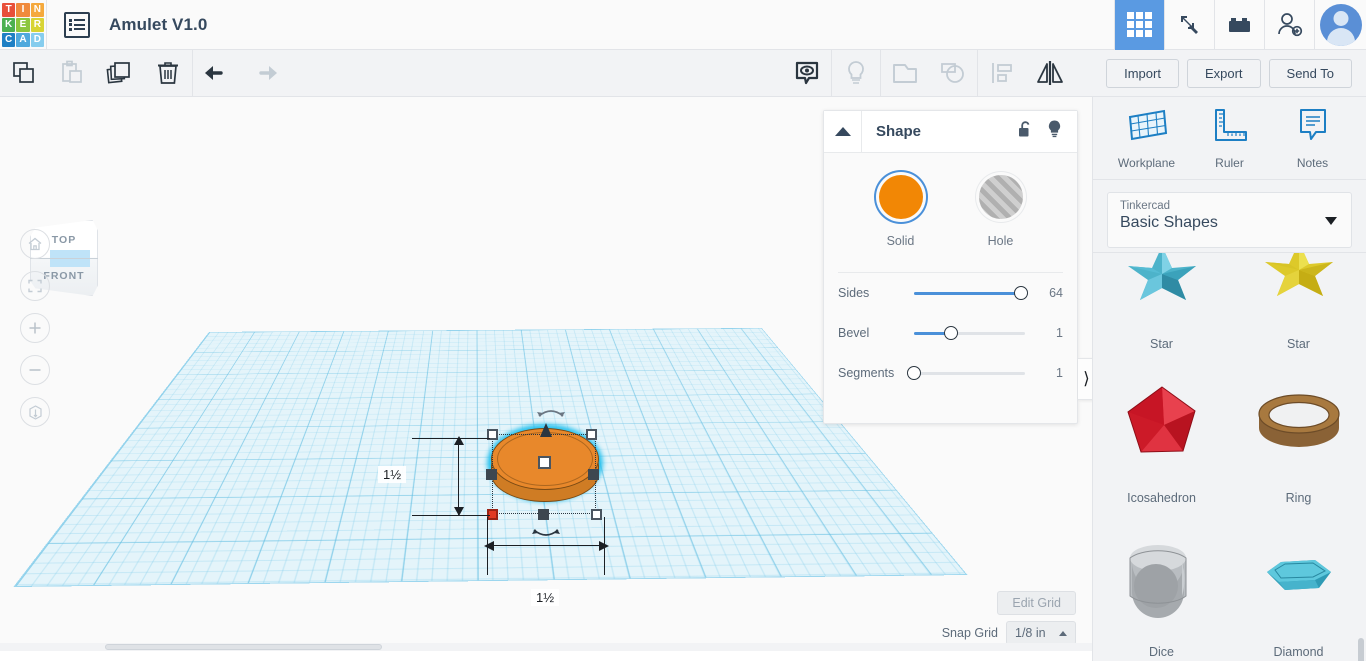  What do you see at coordinates (1041, 633) in the screenshot?
I see `snap-grid-select: 1/8 in` at bounding box center [1041, 633].